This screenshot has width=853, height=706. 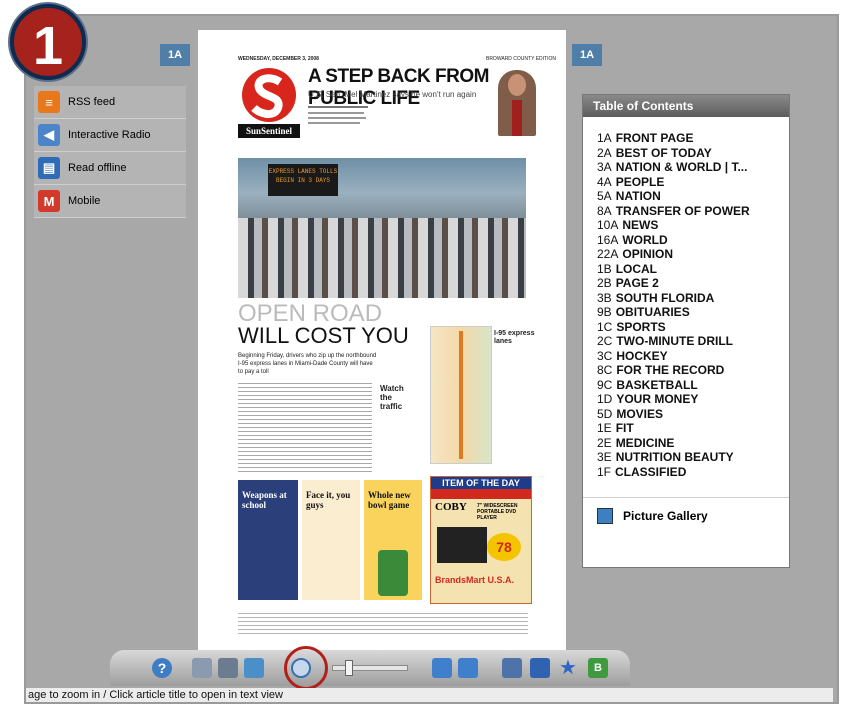 What do you see at coordinates (693, 254) in the screenshot?
I see `toc-item: 22A OPINION` at bounding box center [693, 254].